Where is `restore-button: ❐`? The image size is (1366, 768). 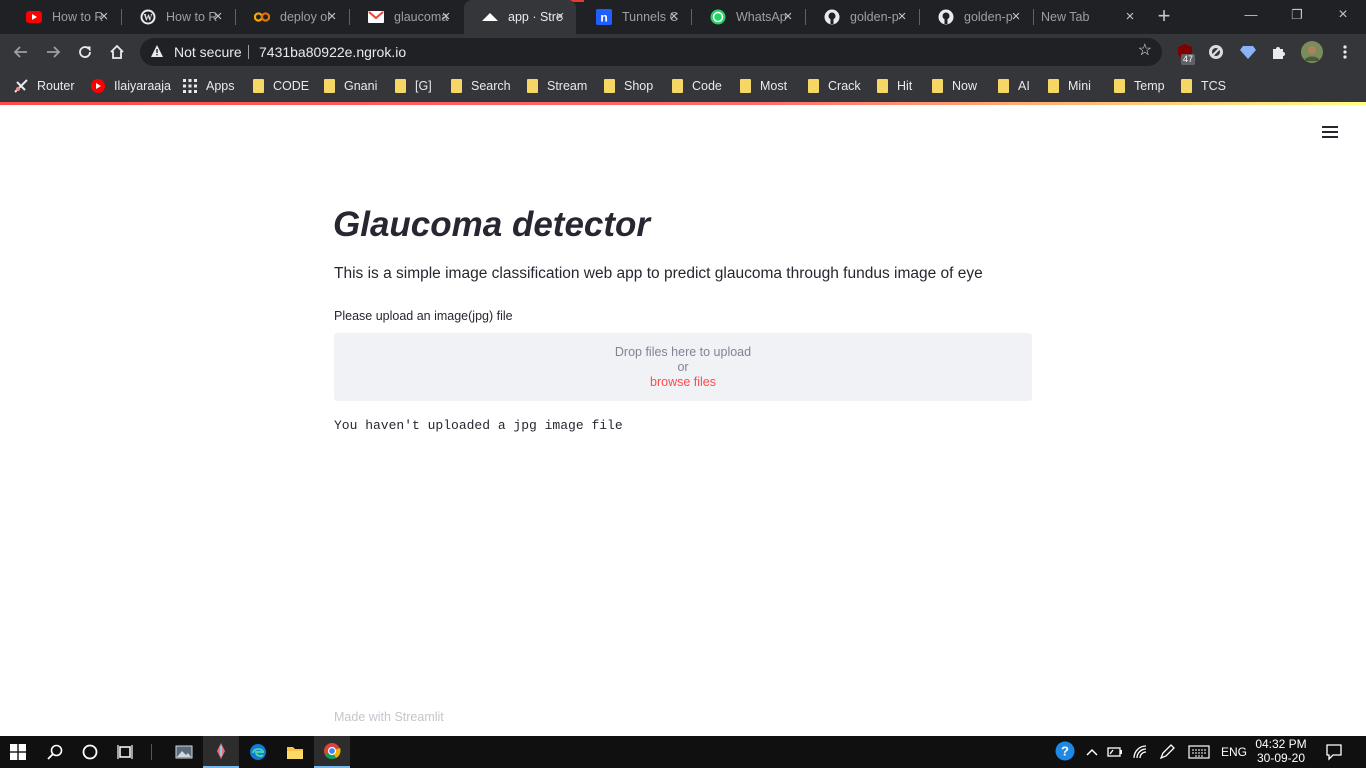 restore-button: ❐ is located at coordinates (1297, 15).